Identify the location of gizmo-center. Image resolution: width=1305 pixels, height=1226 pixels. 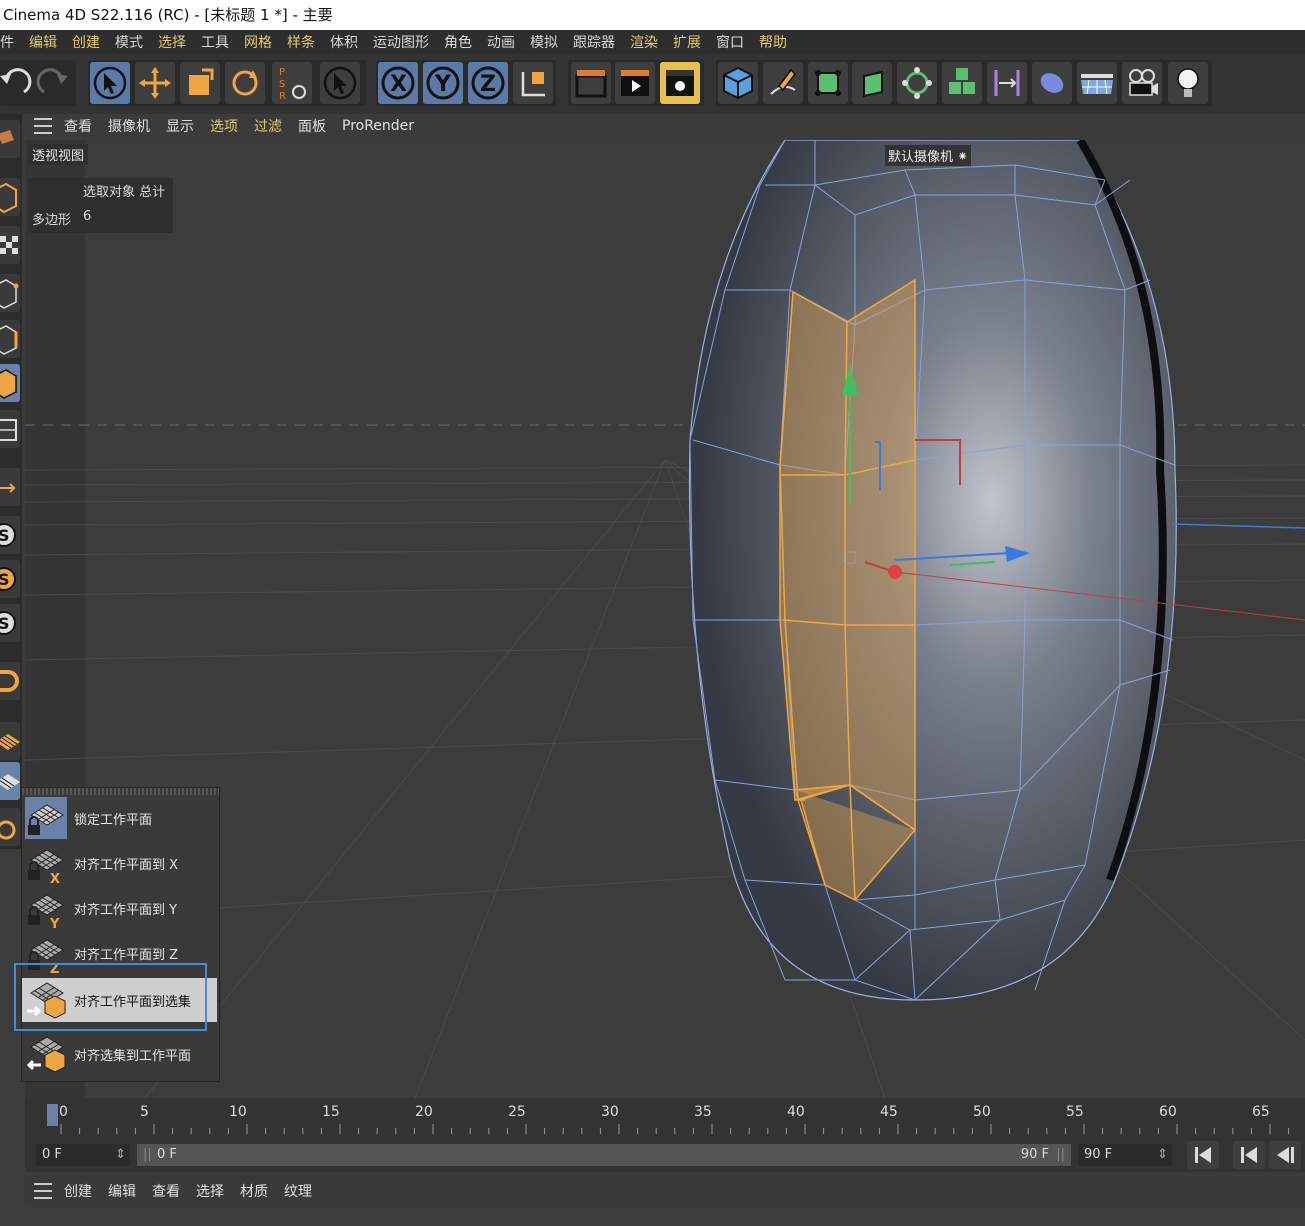
(895, 572).